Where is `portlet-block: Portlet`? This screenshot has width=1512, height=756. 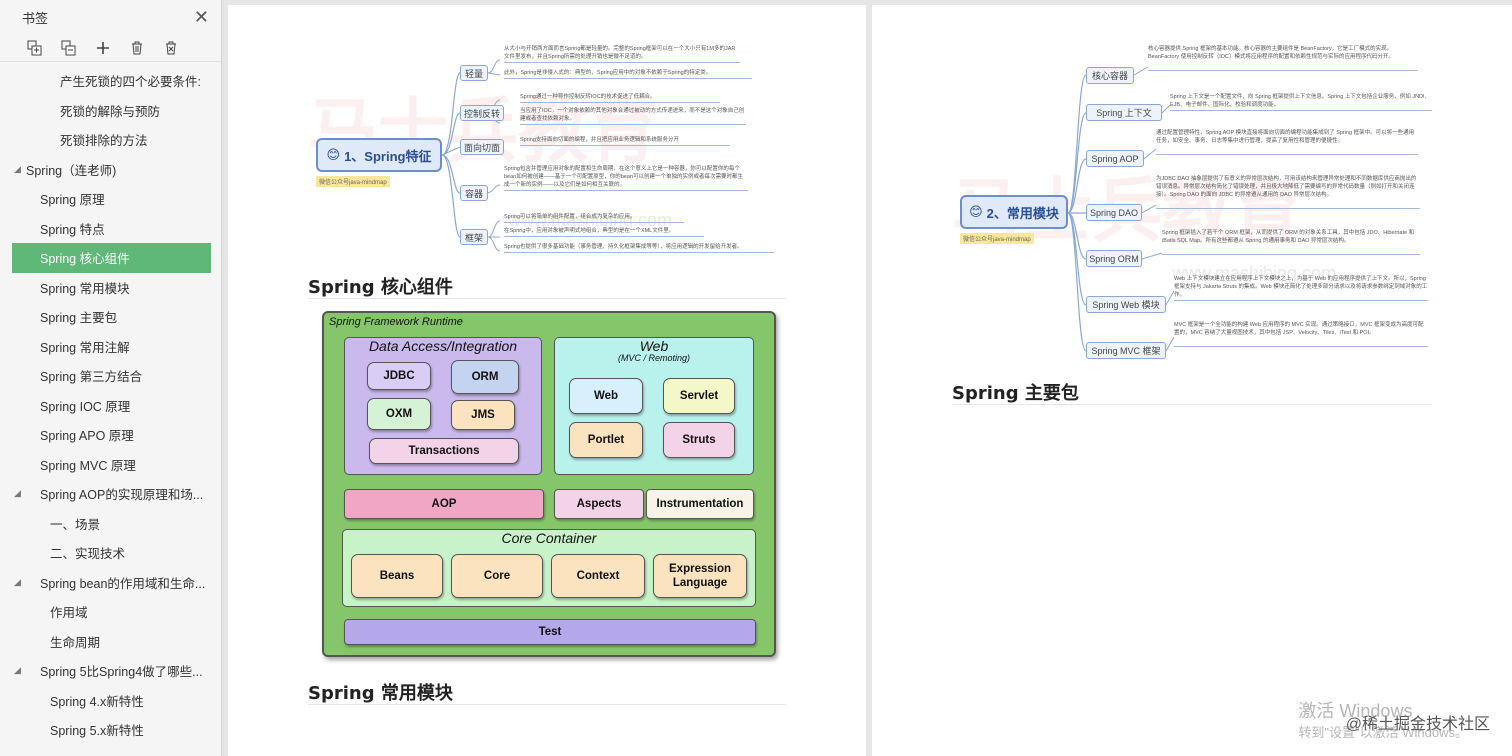
portlet-block: Portlet is located at coordinates (606, 440).